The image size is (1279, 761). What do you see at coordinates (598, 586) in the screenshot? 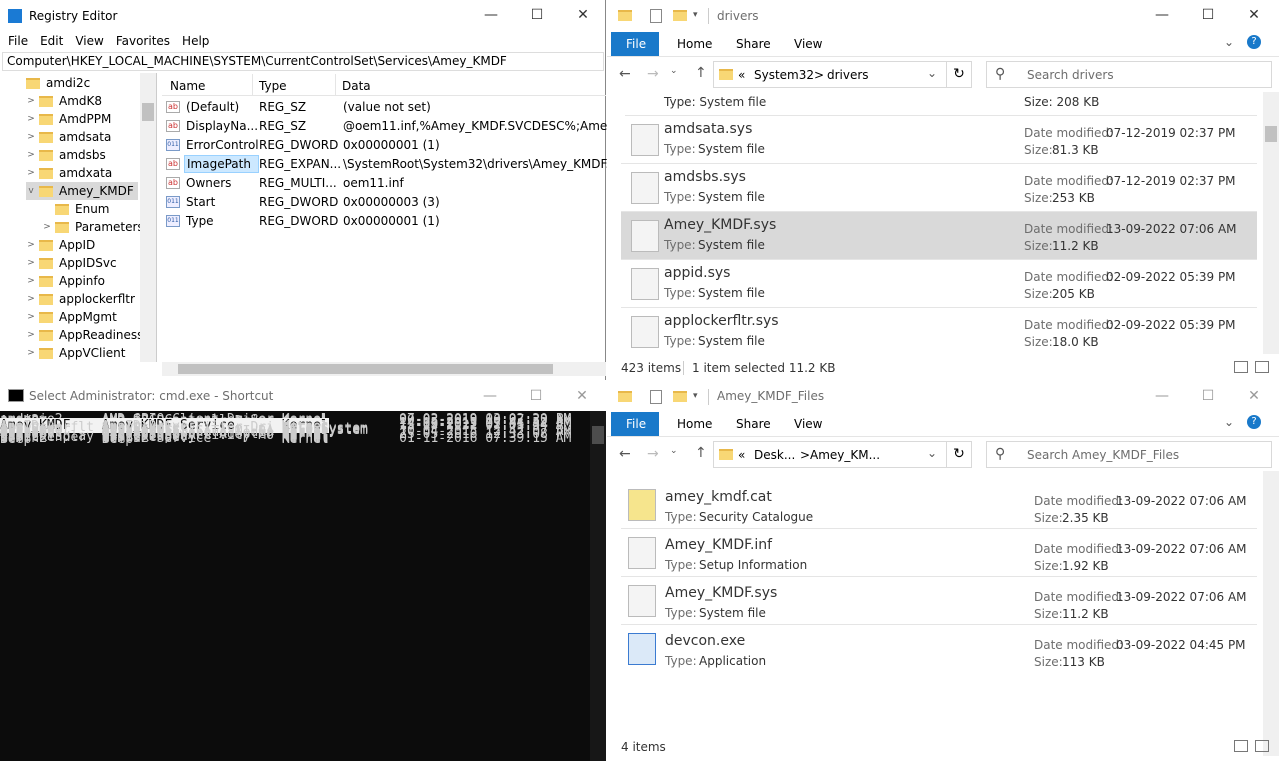
I see `cmd-vscrollbar` at bounding box center [598, 586].